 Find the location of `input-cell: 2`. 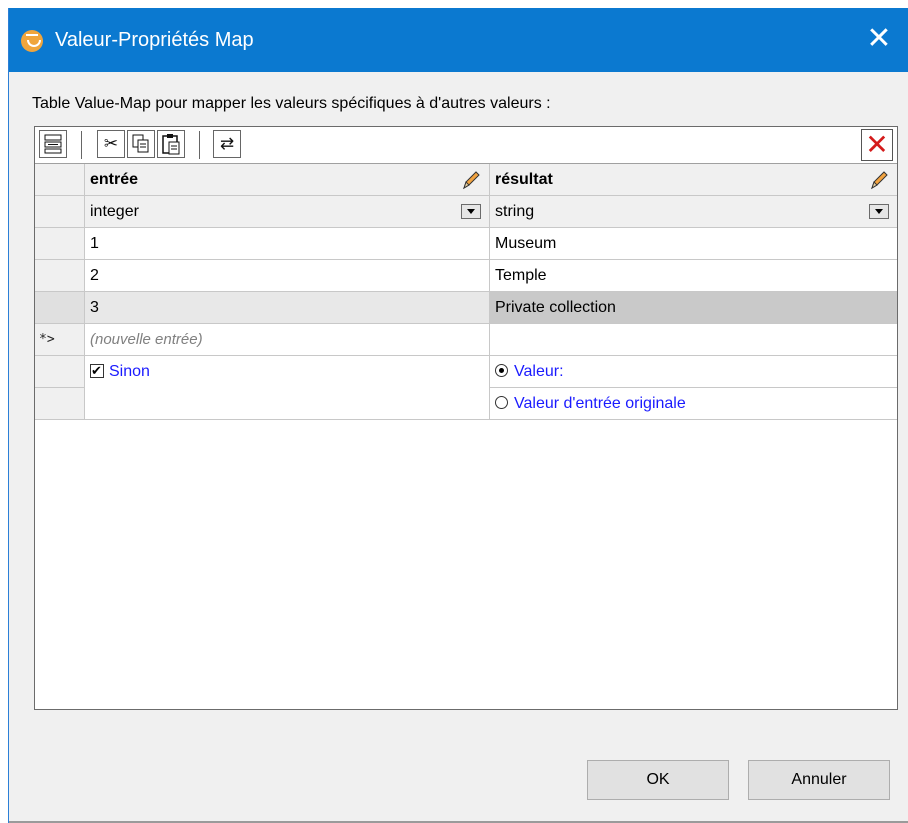

input-cell: 2 is located at coordinates (287, 276).